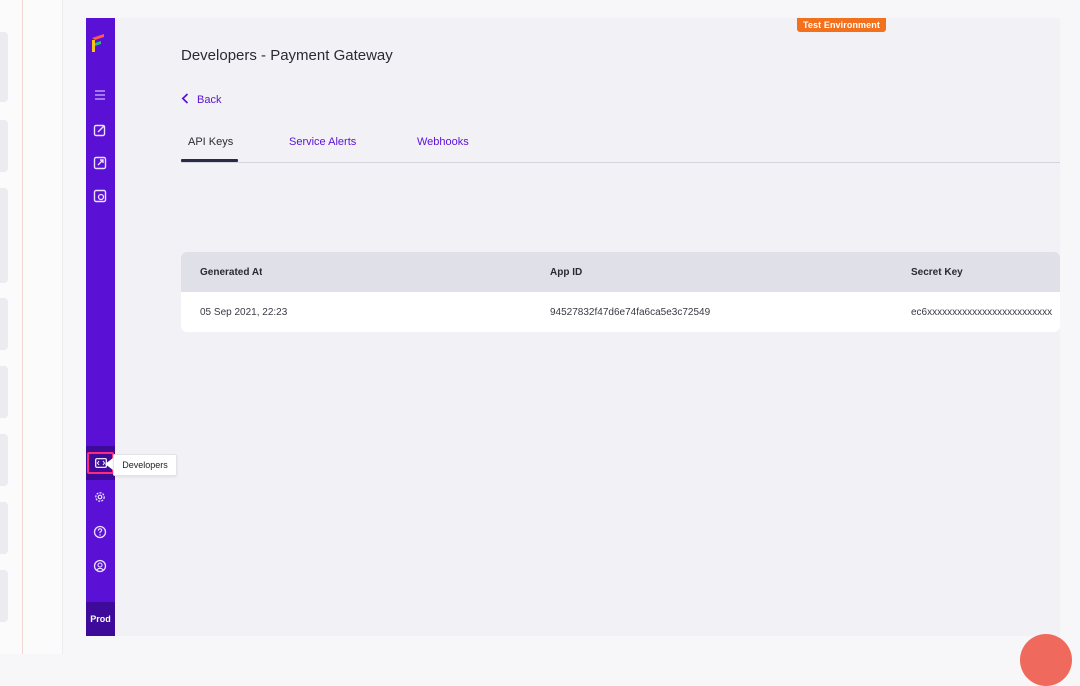  What do you see at coordinates (841, 25) in the screenshot?
I see `environment-badge: Test Environment` at bounding box center [841, 25].